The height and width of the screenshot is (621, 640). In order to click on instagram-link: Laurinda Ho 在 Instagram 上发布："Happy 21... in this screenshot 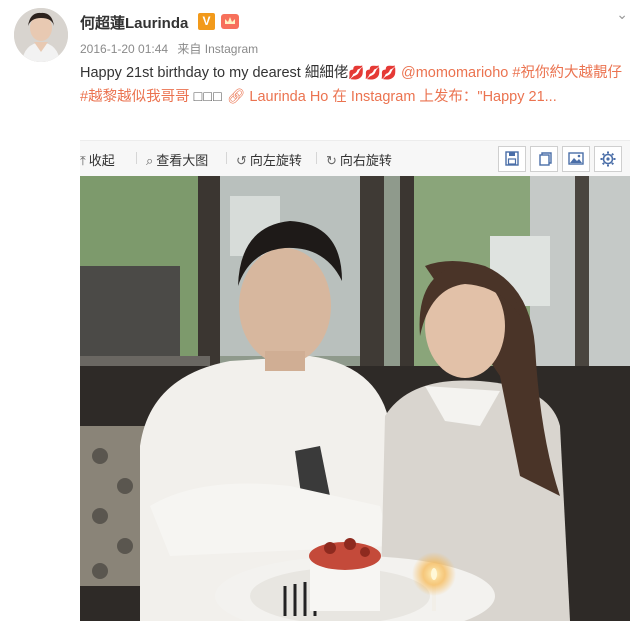, I will do `click(402, 97)`.